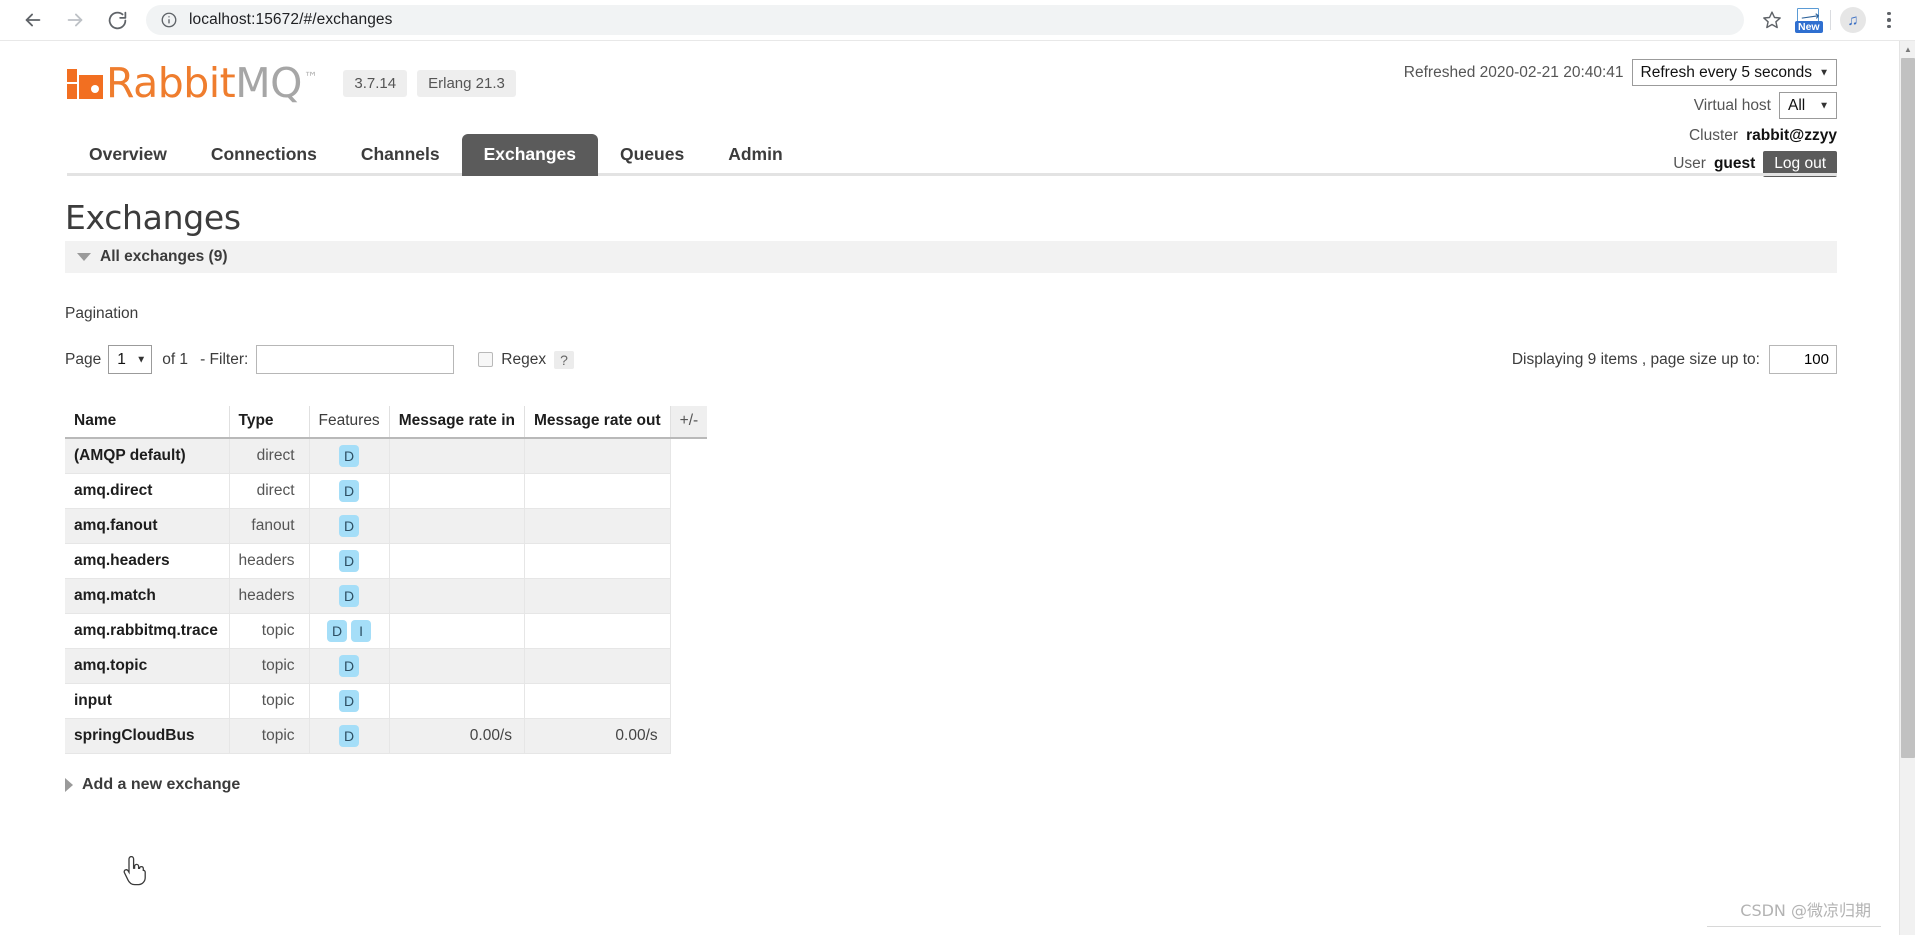  What do you see at coordinates (486, 359) in the screenshot?
I see `regex-checkbox` at bounding box center [486, 359].